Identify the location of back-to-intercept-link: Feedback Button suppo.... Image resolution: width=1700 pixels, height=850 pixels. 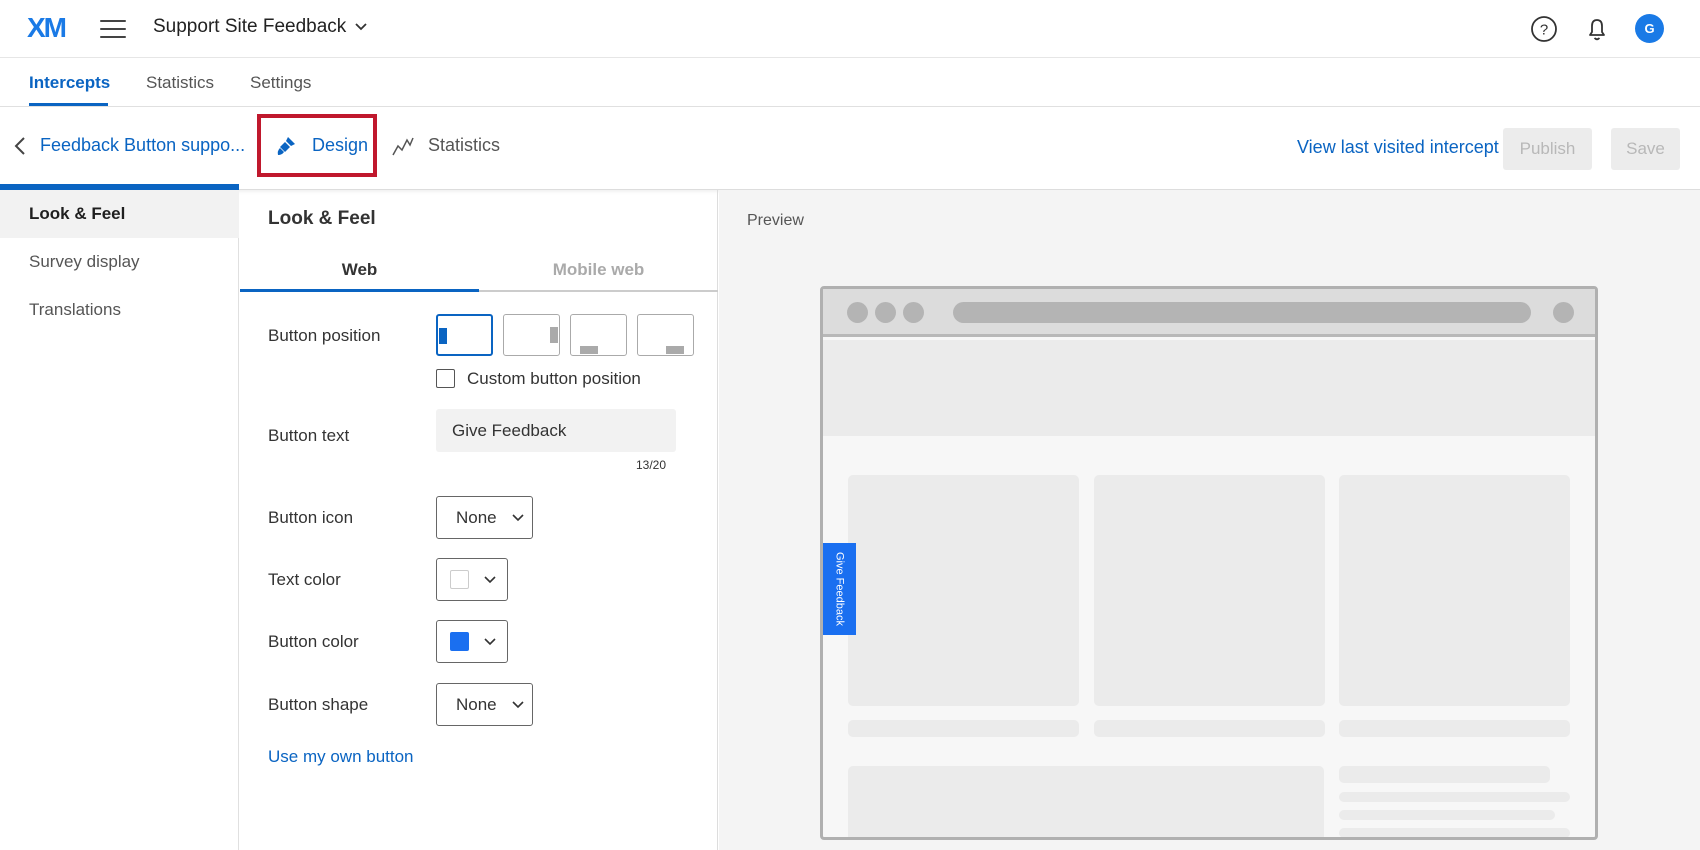
(129, 145).